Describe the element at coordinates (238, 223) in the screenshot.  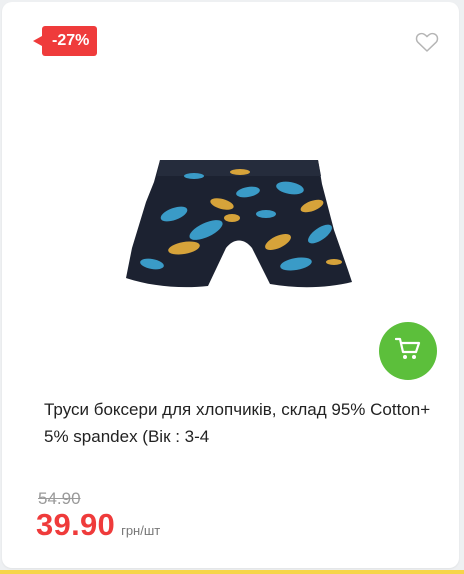
I see `product-image` at that location.